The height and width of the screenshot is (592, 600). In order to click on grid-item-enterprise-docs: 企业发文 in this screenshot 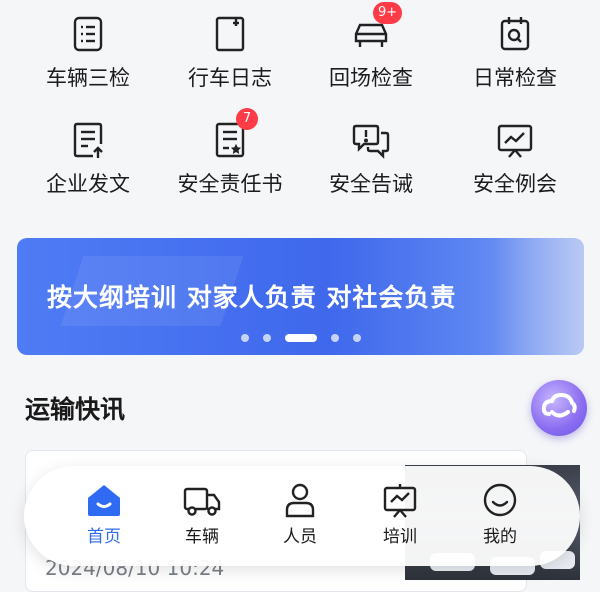, I will do `click(88, 159)`.